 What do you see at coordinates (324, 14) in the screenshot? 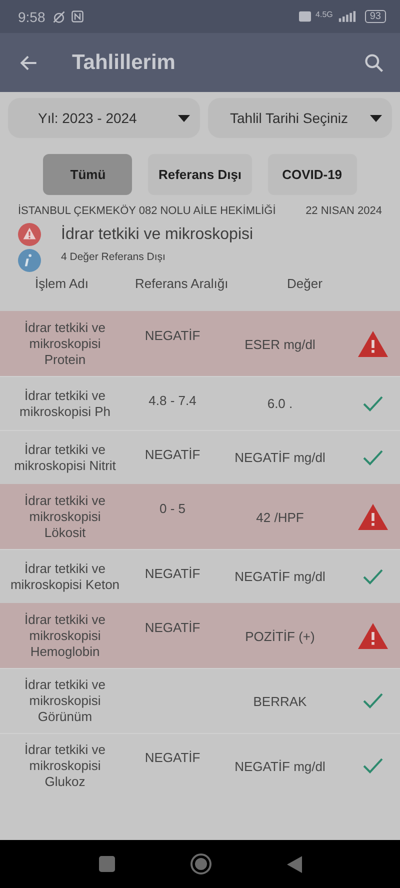
I see `network-type: 4.5G` at bounding box center [324, 14].